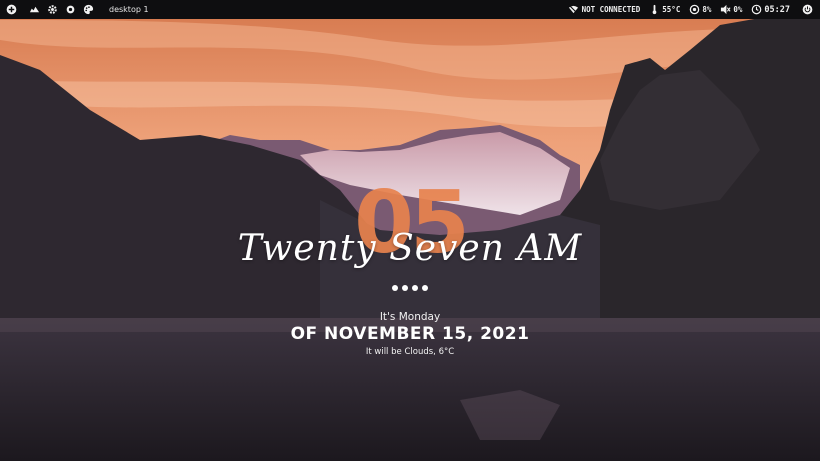 This screenshot has height=461, width=820. I want to click on clock-icon, so click(756, 10).